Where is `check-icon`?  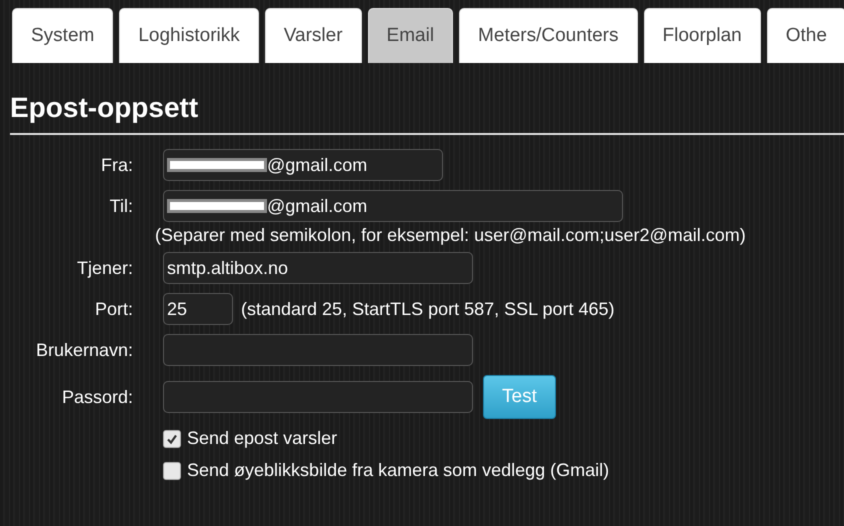 check-icon is located at coordinates (172, 438).